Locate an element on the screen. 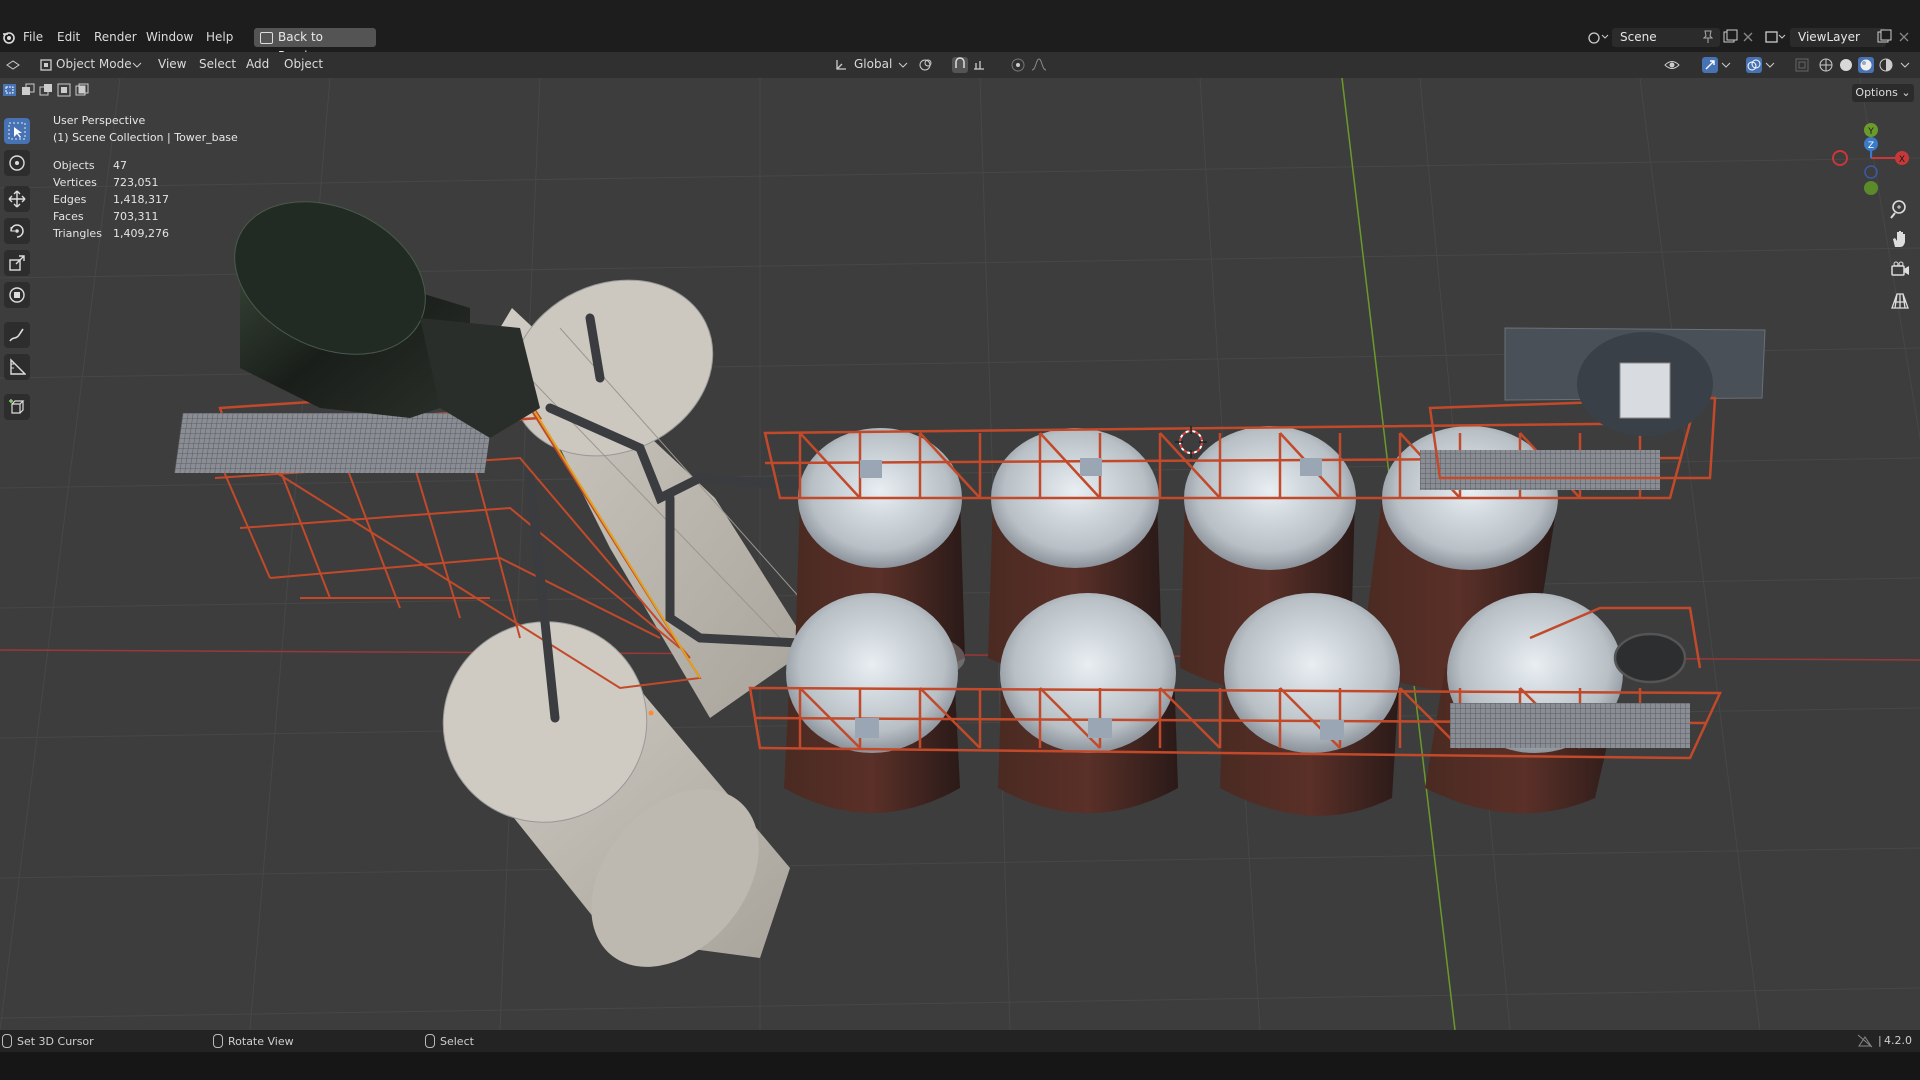 The image size is (1920, 1080). zoom-icon is located at coordinates (1900, 209).